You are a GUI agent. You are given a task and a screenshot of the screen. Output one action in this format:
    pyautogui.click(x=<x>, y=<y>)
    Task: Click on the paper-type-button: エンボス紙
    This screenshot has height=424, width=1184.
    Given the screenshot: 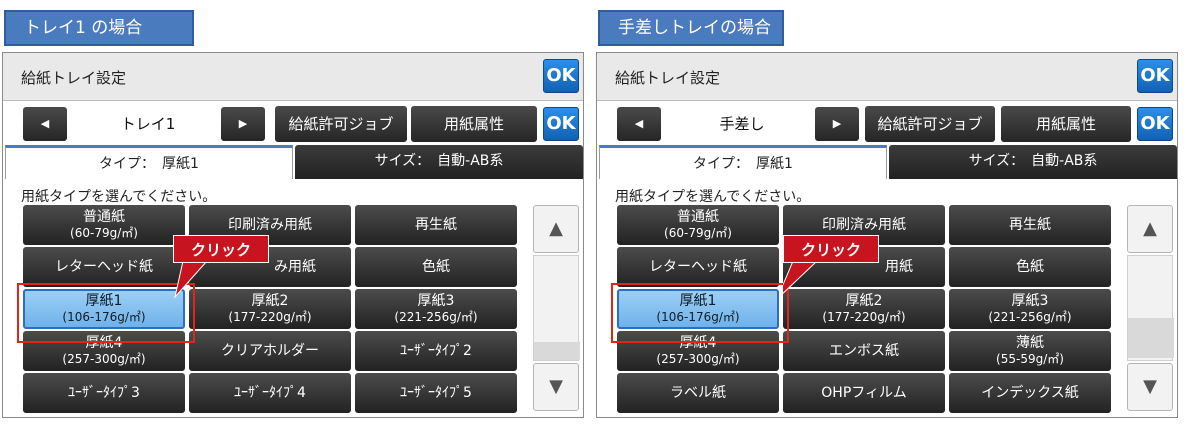 What is the action you would take?
    pyautogui.click(x=864, y=351)
    